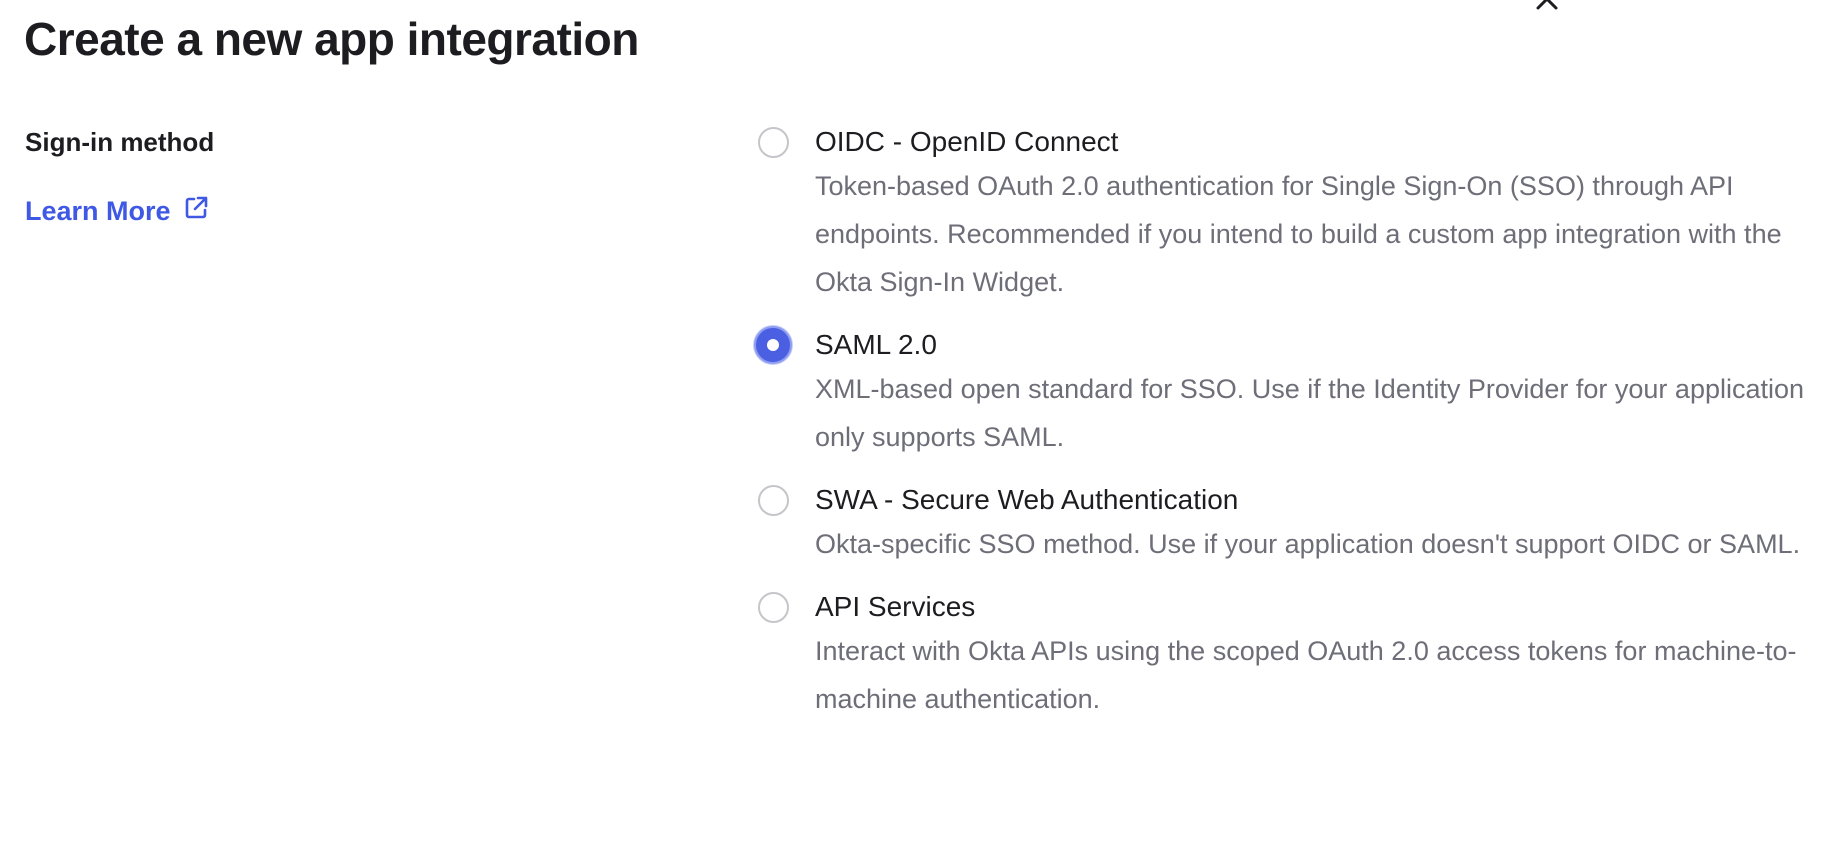 The width and height of the screenshot is (1844, 862). Describe the element at coordinates (119, 177) in the screenshot. I see `sign-in-method-label-column: Sign-in method Learn More` at that location.